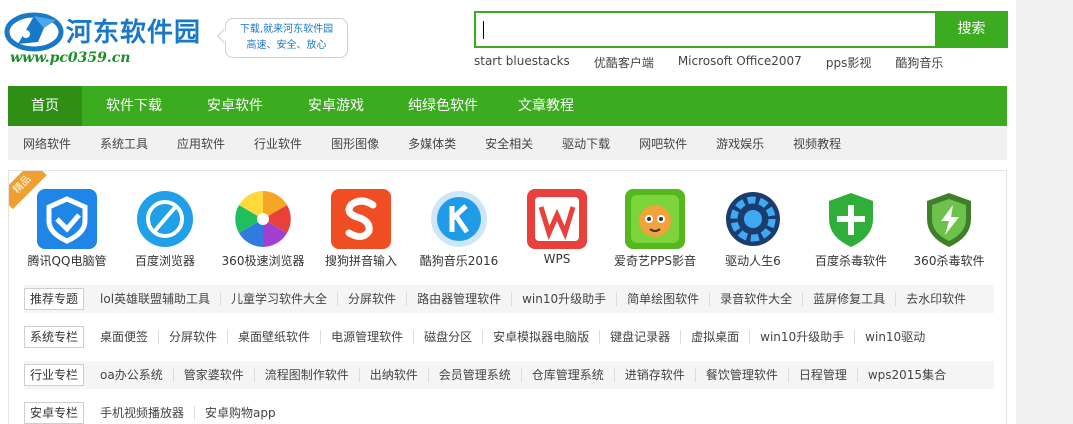  What do you see at coordinates (275, 337) in the screenshot?
I see `tag-link: 桌面壁纸软件` at bounding box center [275, 337].